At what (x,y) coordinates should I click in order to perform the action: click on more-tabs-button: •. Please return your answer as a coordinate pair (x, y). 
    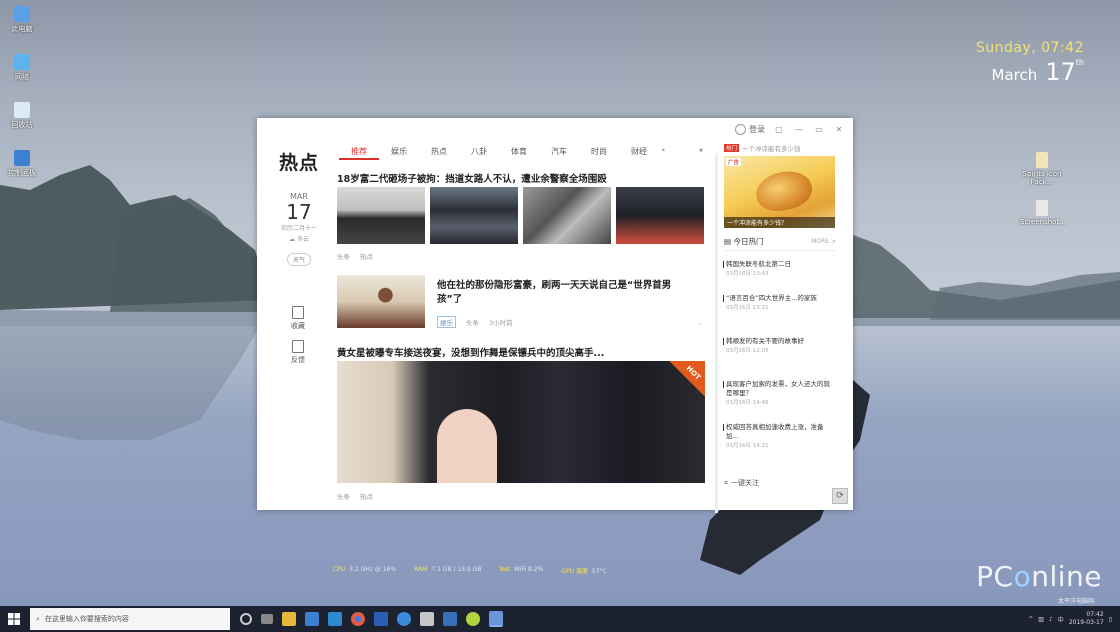
    Looking at the image, I should click on (663, 150).